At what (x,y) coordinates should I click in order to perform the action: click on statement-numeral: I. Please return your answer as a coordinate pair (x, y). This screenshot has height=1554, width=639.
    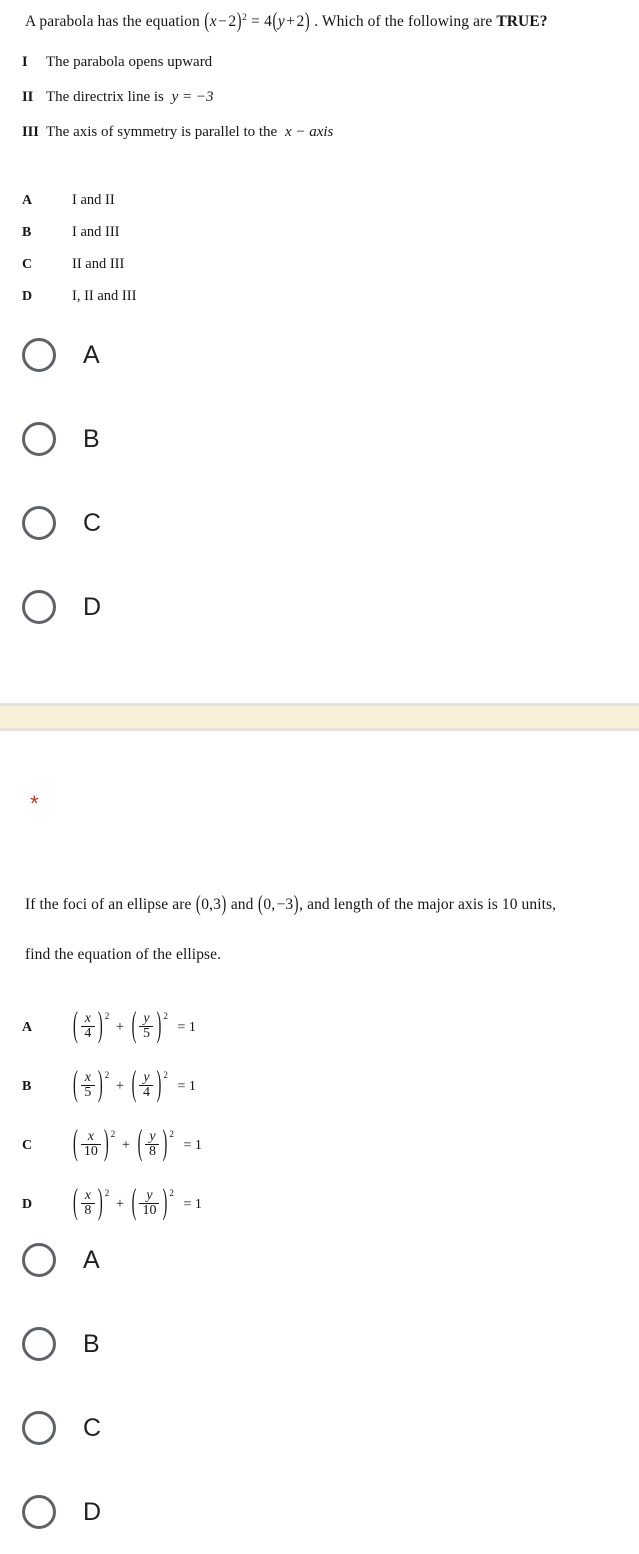
    Looking at the image, I should click on (25, 61).